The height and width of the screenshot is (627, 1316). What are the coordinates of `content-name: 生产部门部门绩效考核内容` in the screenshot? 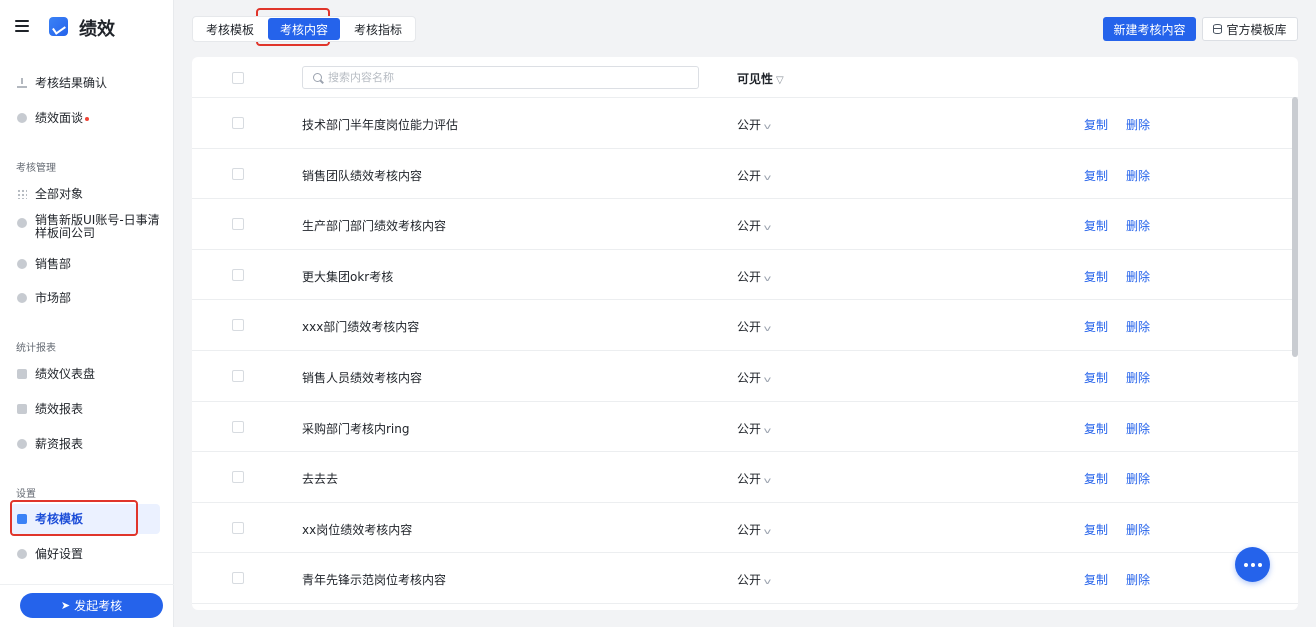 It's located at (374, 225).